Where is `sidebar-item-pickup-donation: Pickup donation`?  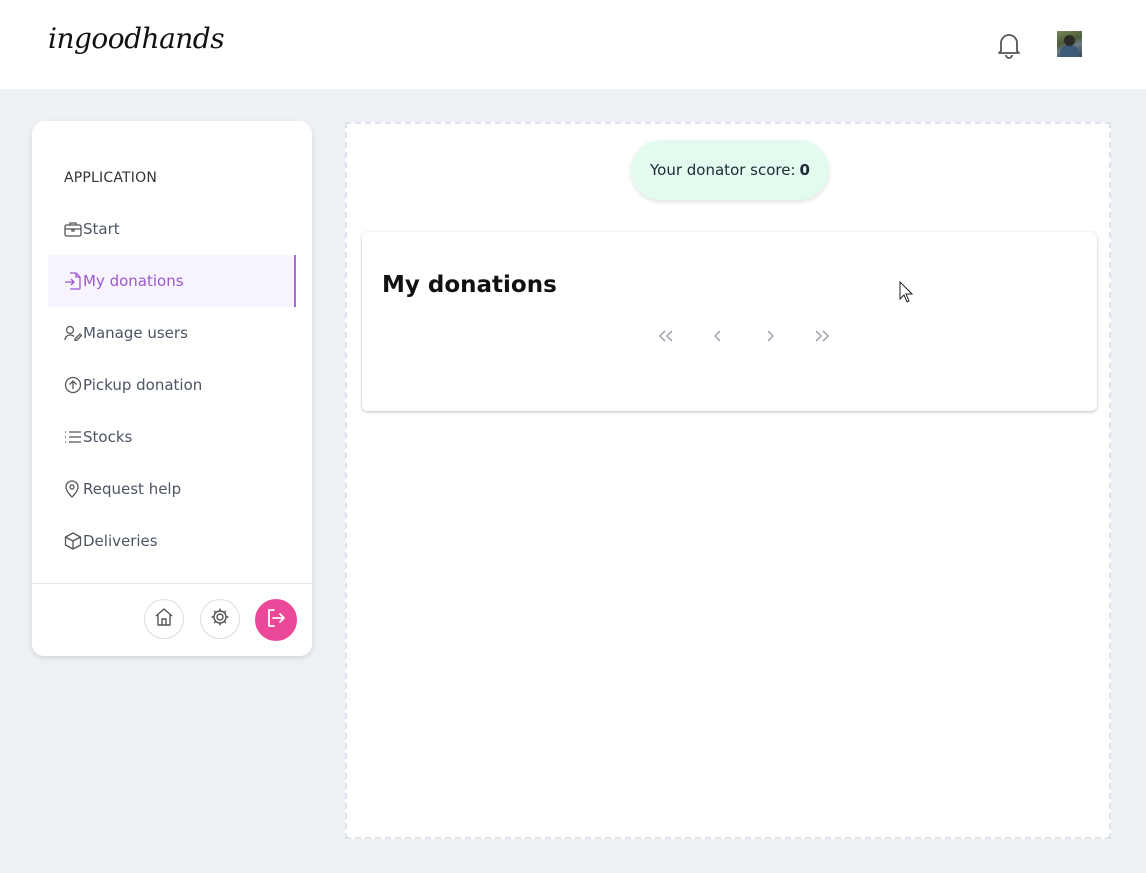 sidebar-item-pickup-donation: Pickup donation is located at coordinates (172, 385).